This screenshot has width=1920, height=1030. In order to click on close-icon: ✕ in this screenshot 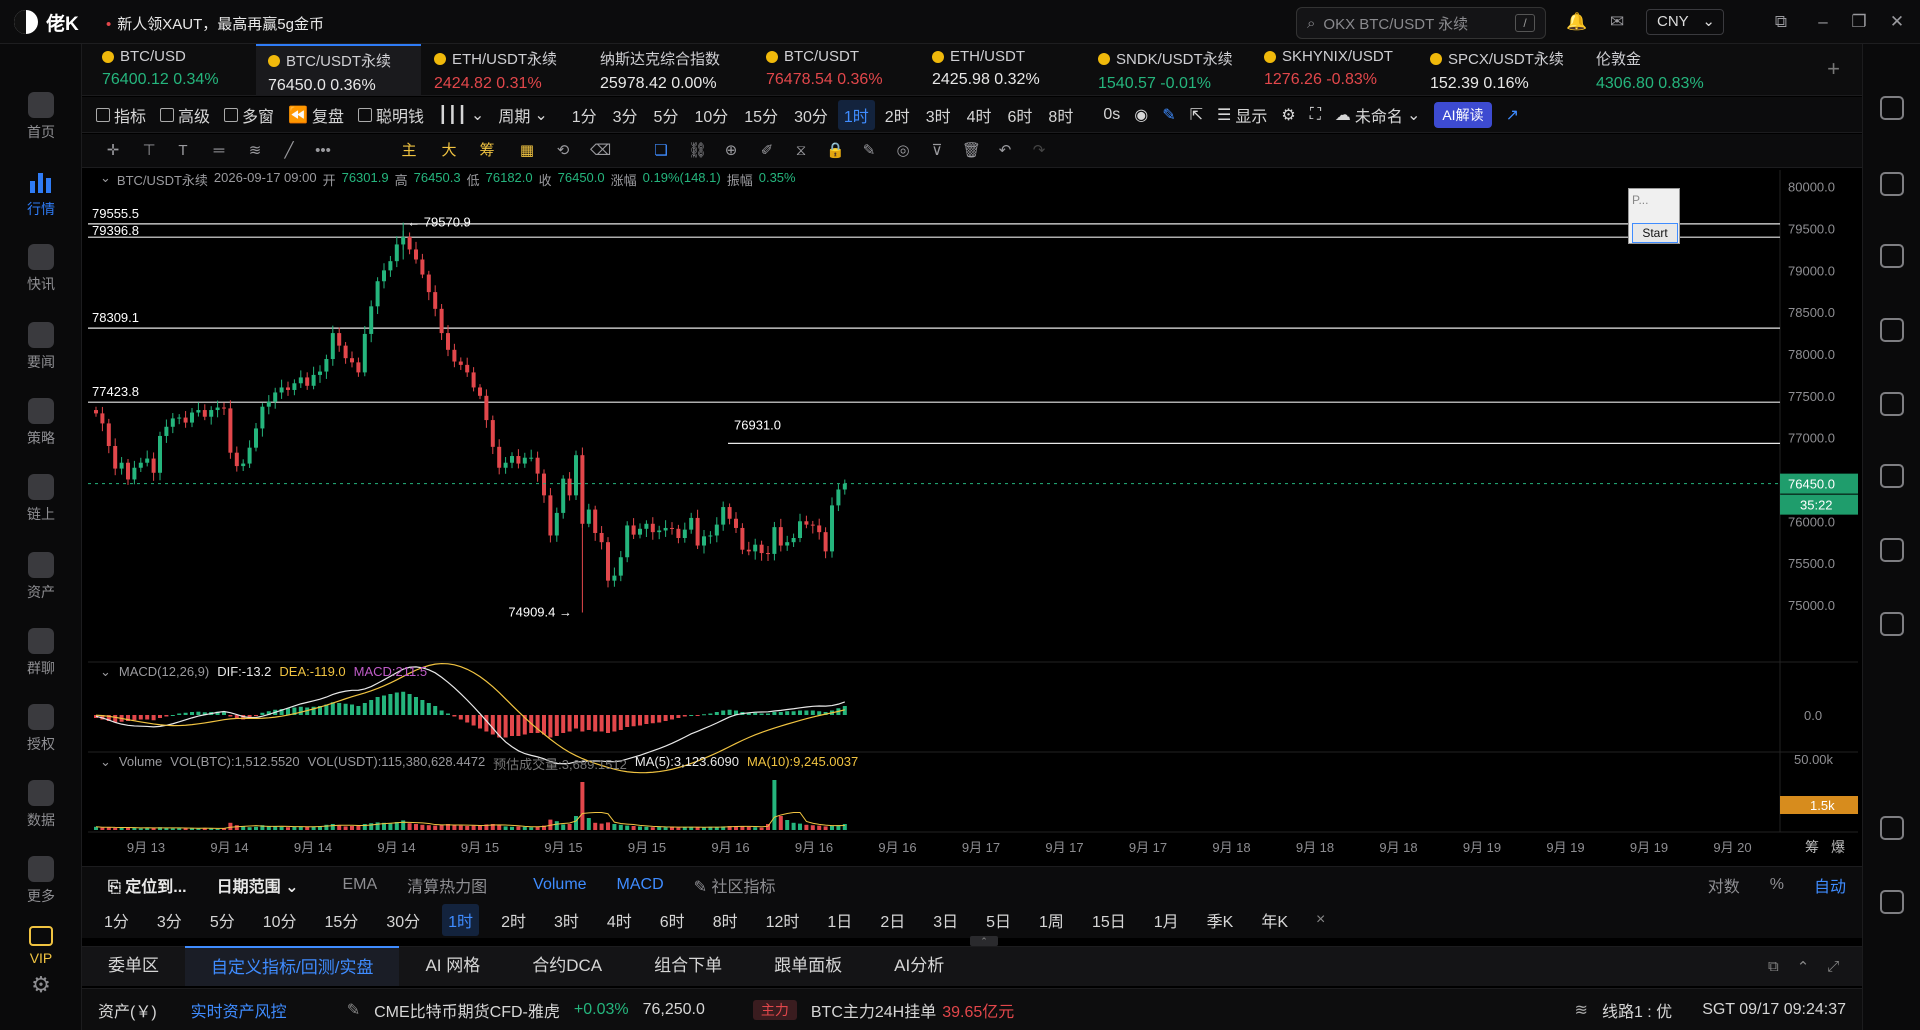, I will do `click(1897, 22)`.